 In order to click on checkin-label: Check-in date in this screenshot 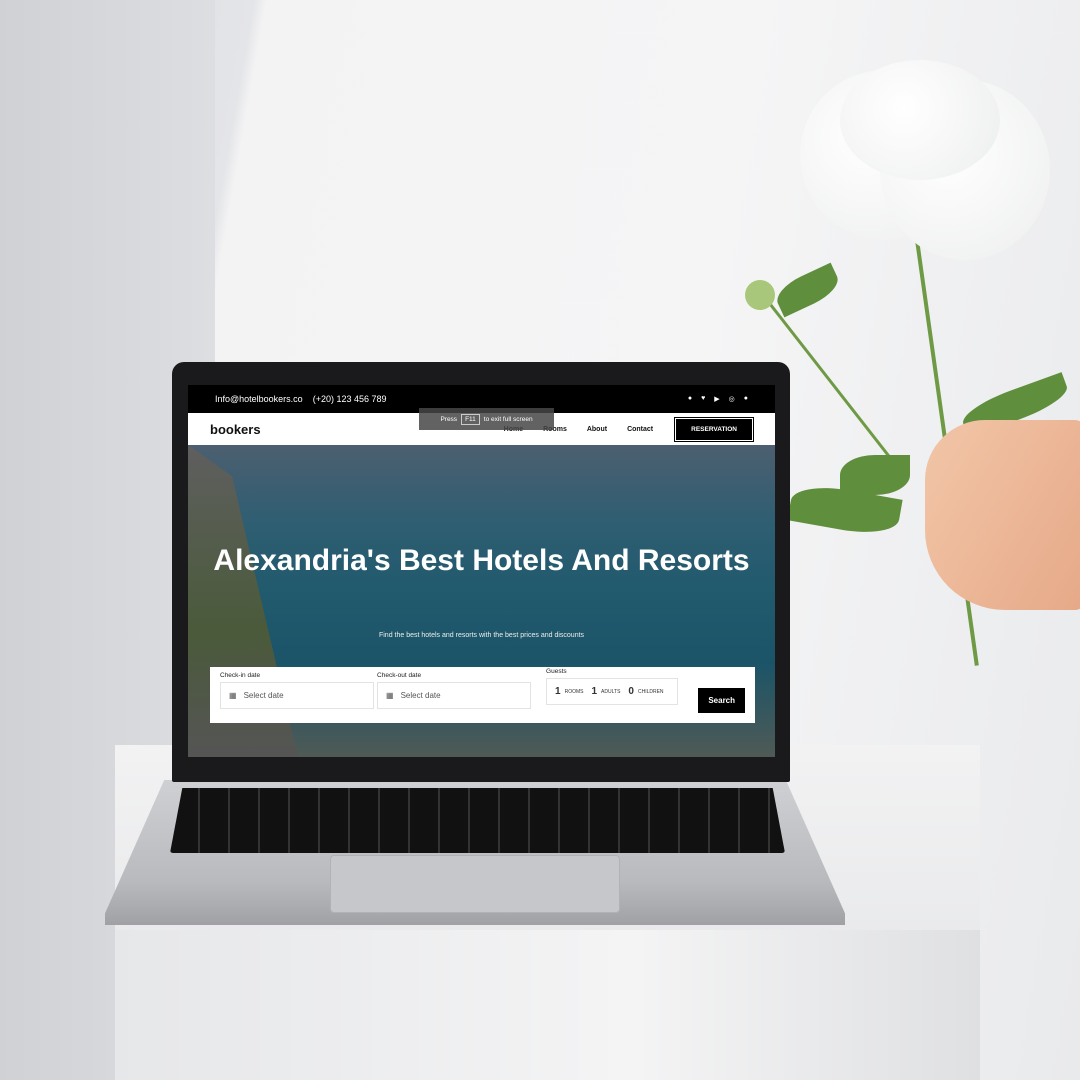, I will do `click(240, 675)`.